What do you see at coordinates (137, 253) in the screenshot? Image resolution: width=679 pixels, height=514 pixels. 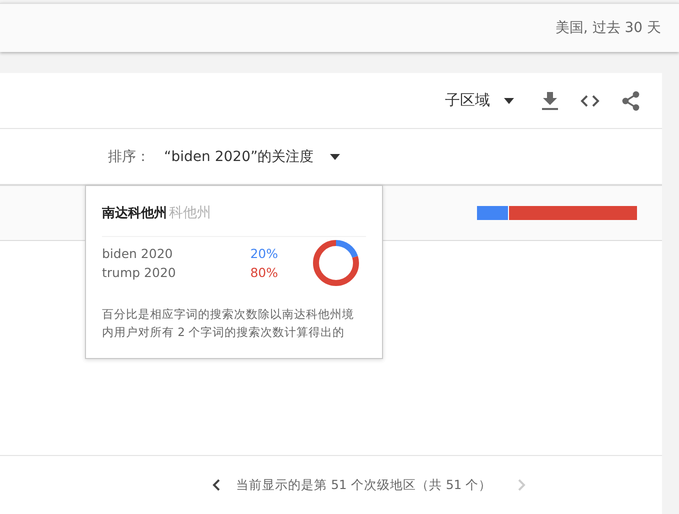 I see `term-name: biden 2020` at bounding box center [137, 253].